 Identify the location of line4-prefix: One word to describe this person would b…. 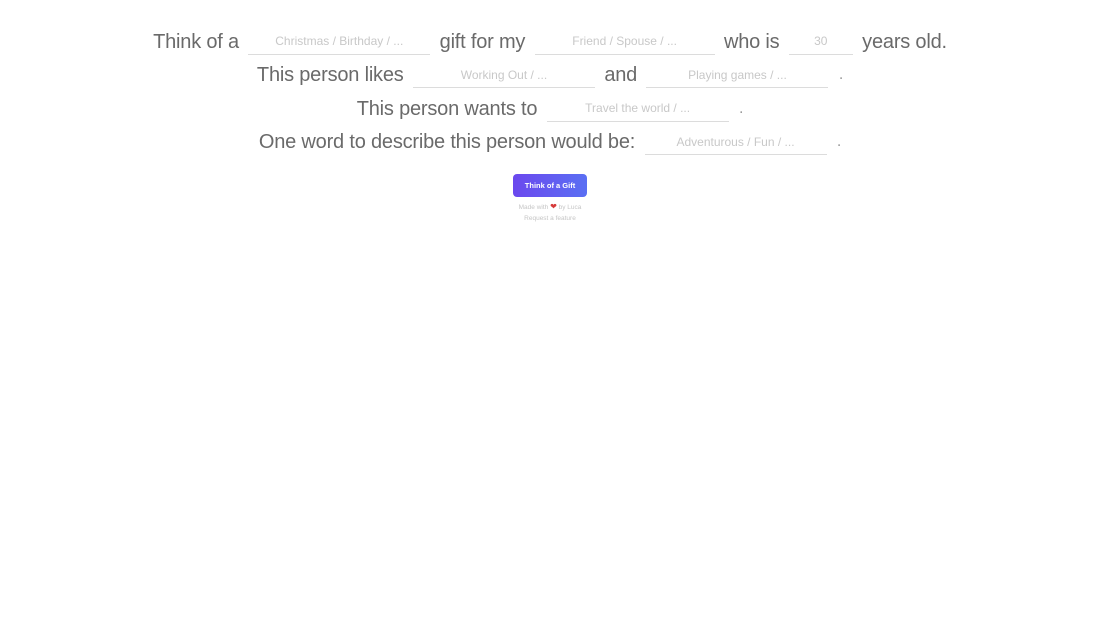
(447, 142).